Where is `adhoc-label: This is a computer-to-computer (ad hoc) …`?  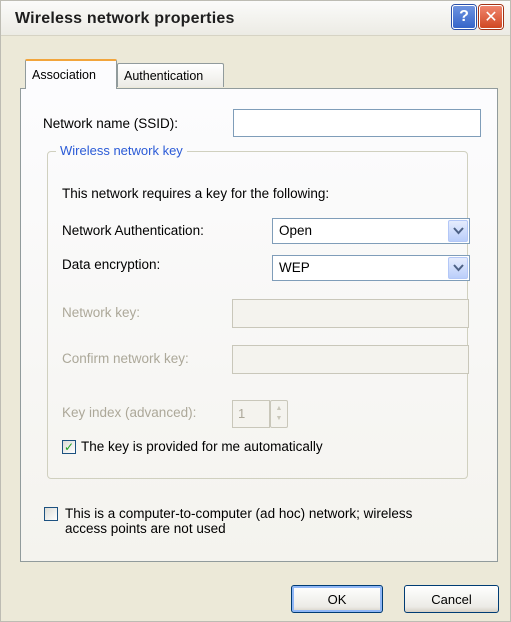
adhoc-label: This is a computer-to-computer (ad hoc) … is located at coordinates (238, 521).